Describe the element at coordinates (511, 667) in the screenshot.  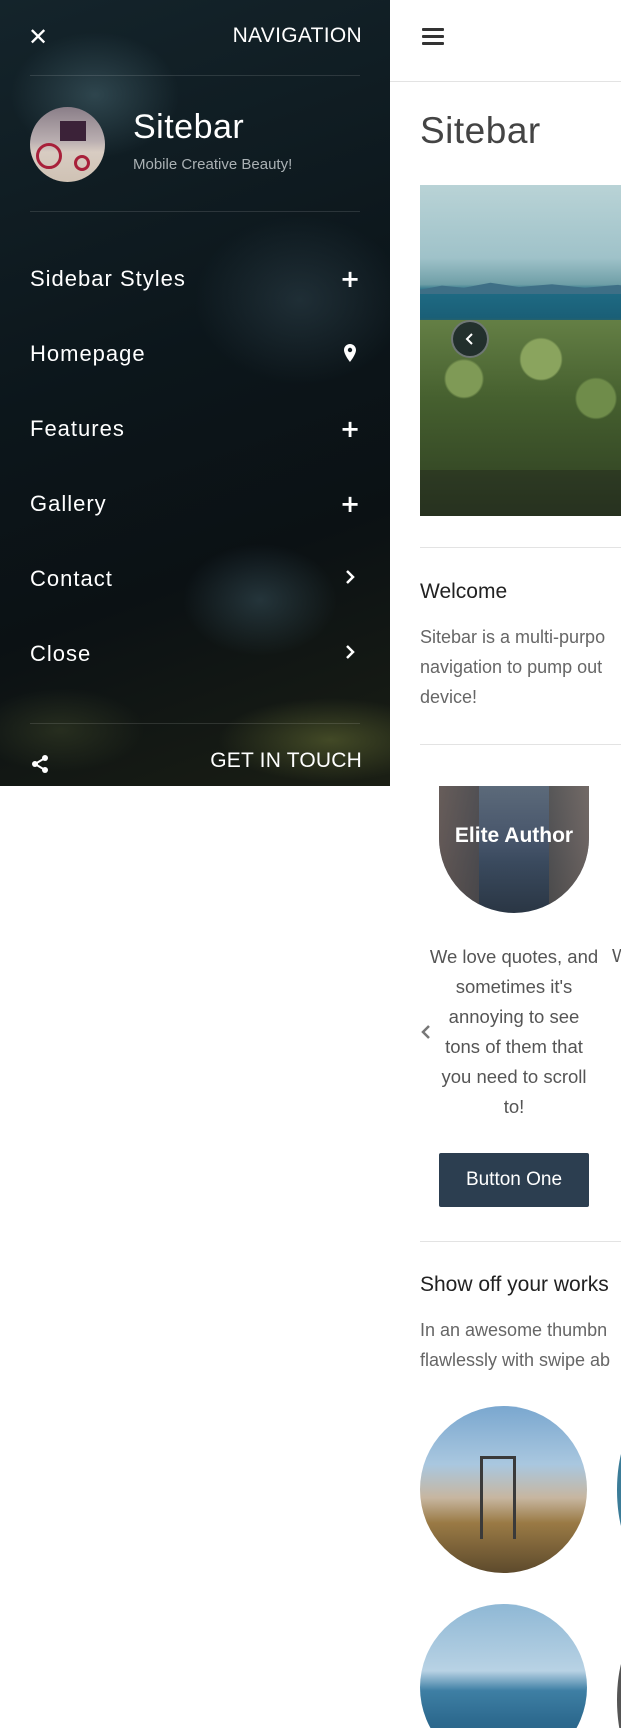
I see `welcome-line: navigation to pump out` at that location.